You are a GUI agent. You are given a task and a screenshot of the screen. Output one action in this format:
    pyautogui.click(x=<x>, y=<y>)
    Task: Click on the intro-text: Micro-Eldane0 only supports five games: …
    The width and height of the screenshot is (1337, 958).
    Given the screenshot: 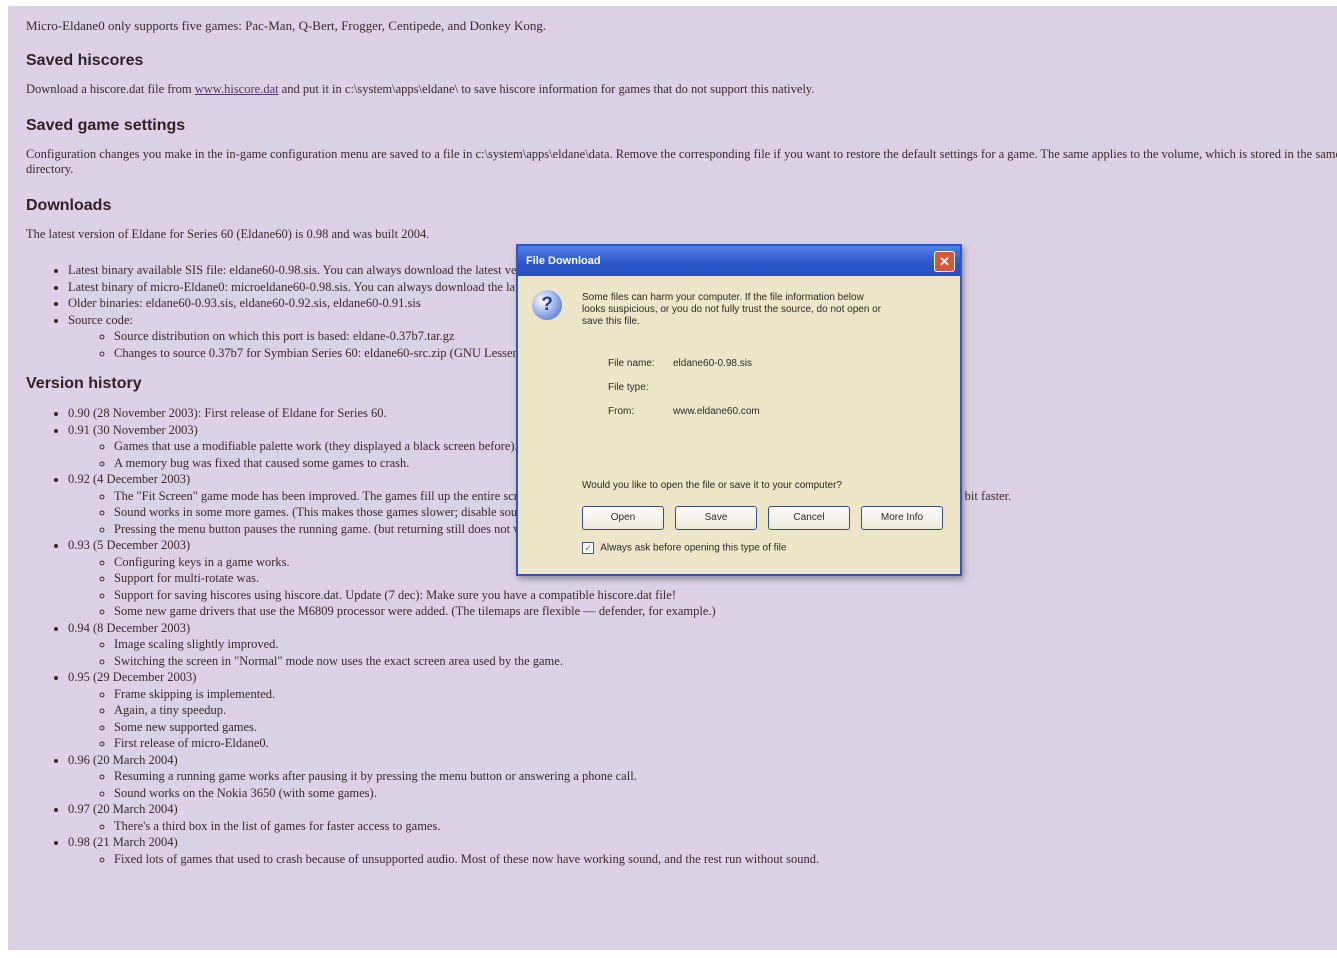 What is the action you would take?
    pyautogui.click(x=286, y=25)
    